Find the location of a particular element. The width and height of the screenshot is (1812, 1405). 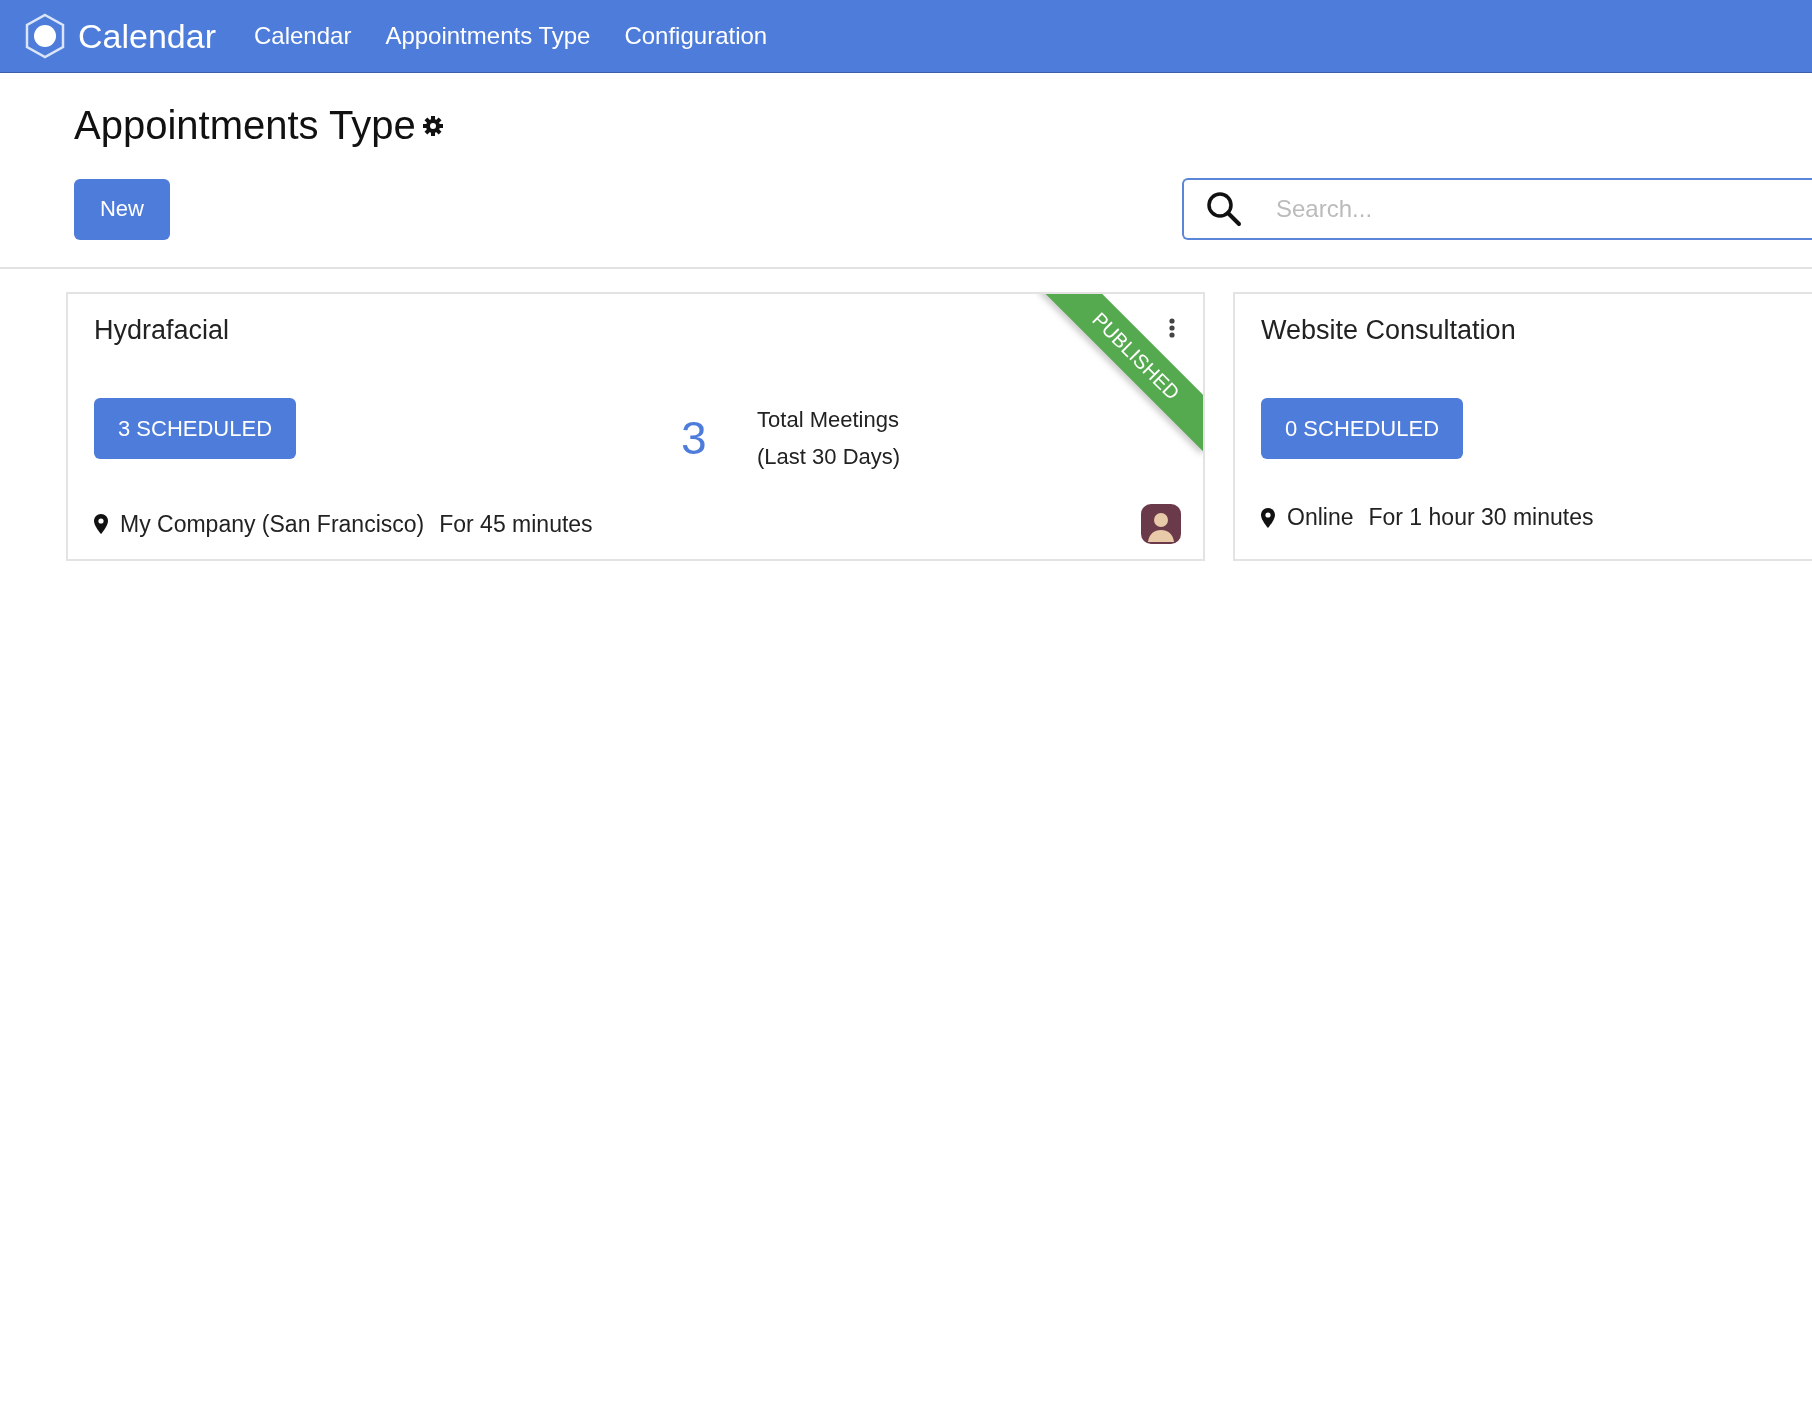

meetings-count: 3 is located at coordinates (694, 438).